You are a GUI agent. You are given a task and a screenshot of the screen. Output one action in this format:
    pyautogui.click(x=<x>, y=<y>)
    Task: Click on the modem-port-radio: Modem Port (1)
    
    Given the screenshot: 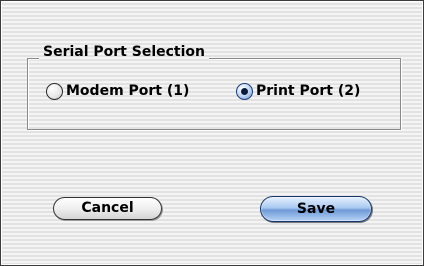 What is the action you would take?
    pyautogui.click(x=117, y=91)
    